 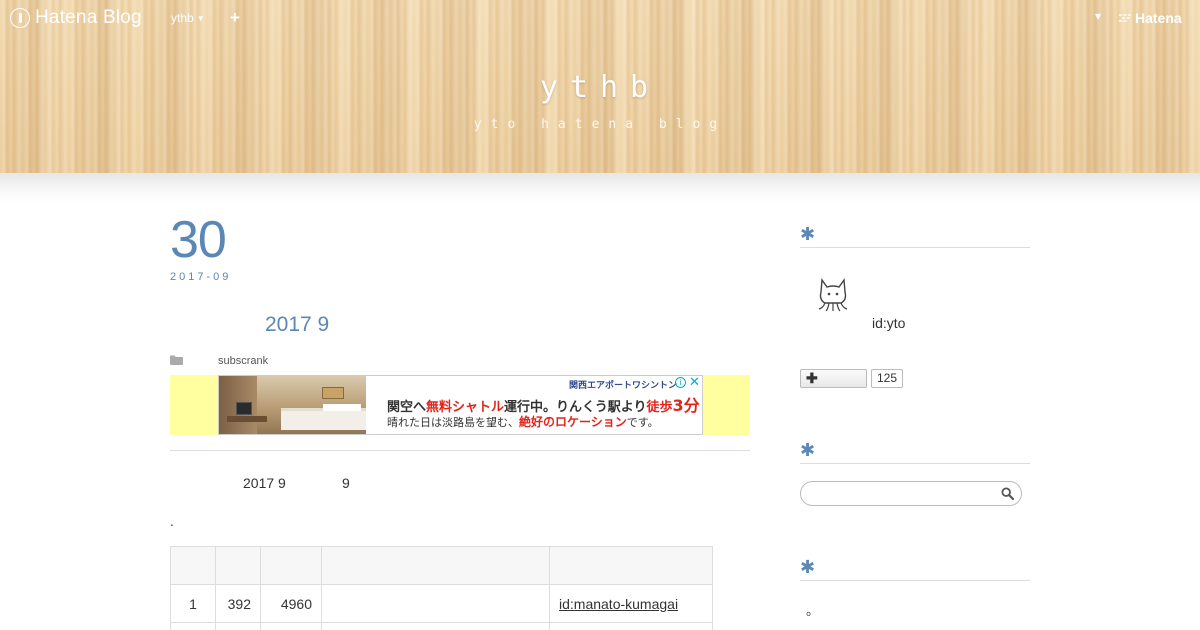 I want to click on sidebar-text: 。, so click(x=813, y=611).